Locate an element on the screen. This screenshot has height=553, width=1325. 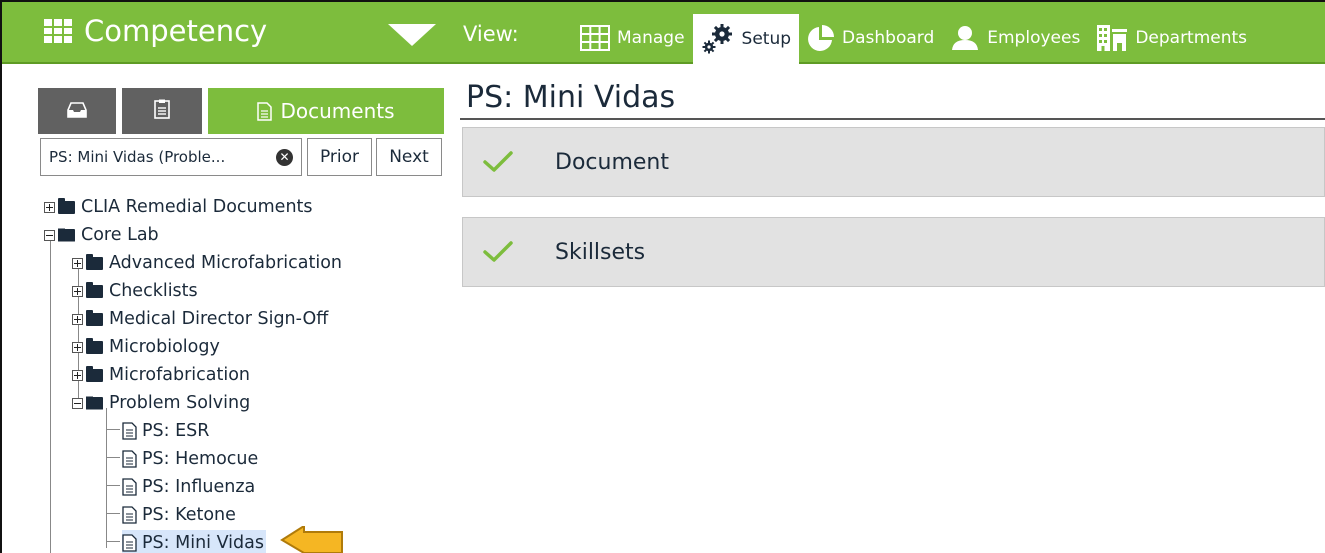
nav-dashboard: Dashboard is located at coordinates (870, 33).